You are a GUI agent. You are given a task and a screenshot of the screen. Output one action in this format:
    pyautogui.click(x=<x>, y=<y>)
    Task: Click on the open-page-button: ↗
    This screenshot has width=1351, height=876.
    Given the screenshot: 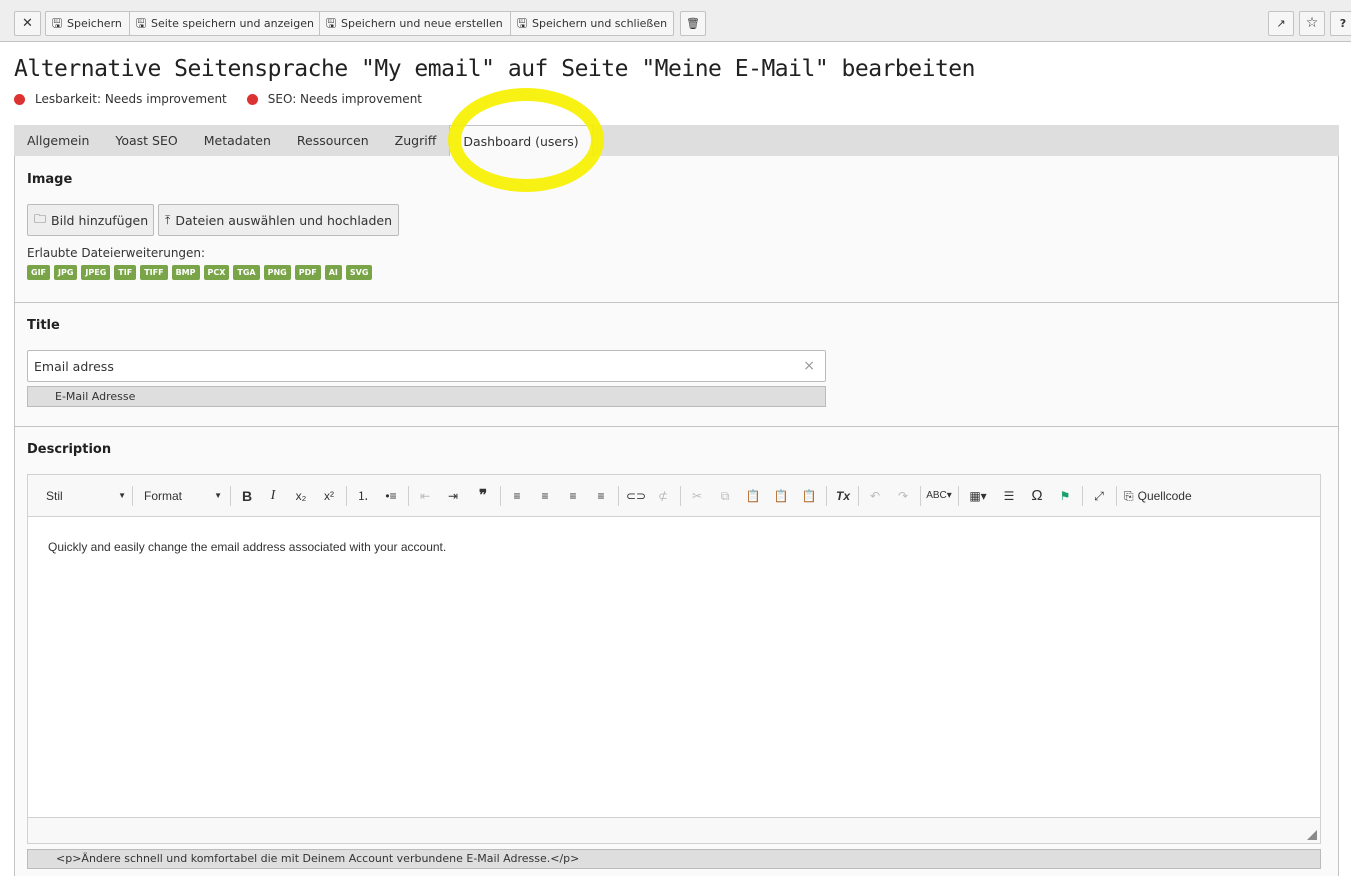 What is the action you would take?
    pyautogui.click(x=1281, y=23)
    